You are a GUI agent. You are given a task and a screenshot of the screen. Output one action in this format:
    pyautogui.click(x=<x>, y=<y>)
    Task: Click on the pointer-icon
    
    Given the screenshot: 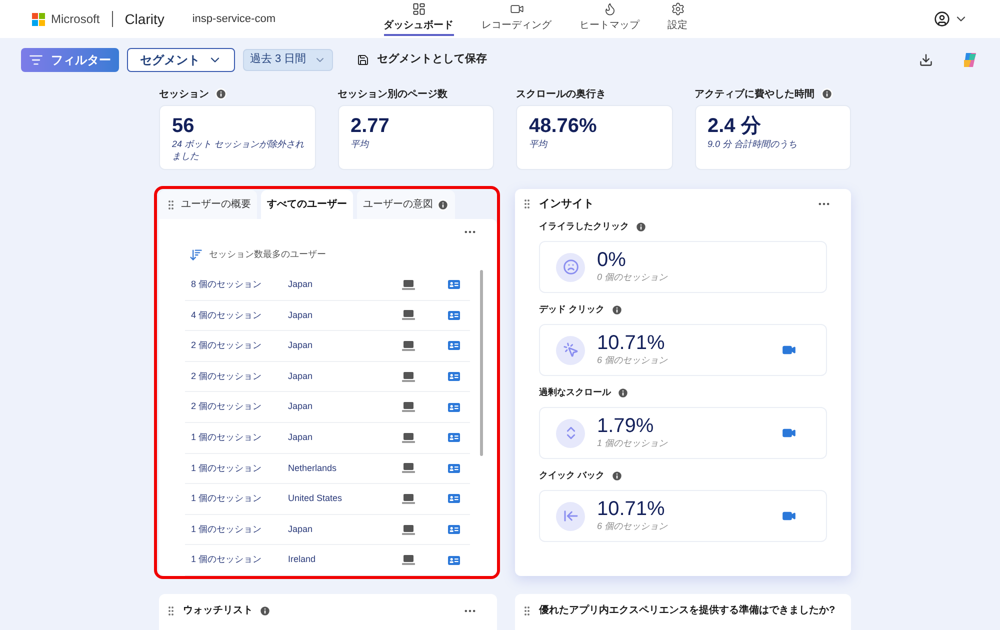 What is the action you would take?
    pyautogui.click(x=570, y=350)
    